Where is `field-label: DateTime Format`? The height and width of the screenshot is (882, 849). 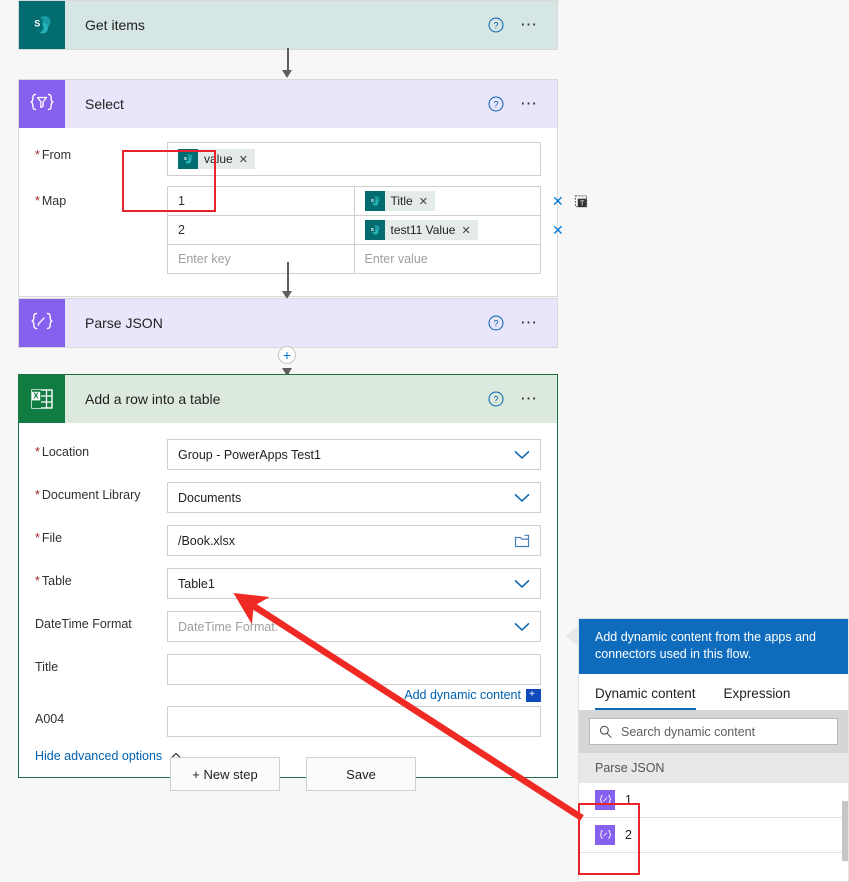
field-label: DateTime Format is located at coordinates (83, 624).